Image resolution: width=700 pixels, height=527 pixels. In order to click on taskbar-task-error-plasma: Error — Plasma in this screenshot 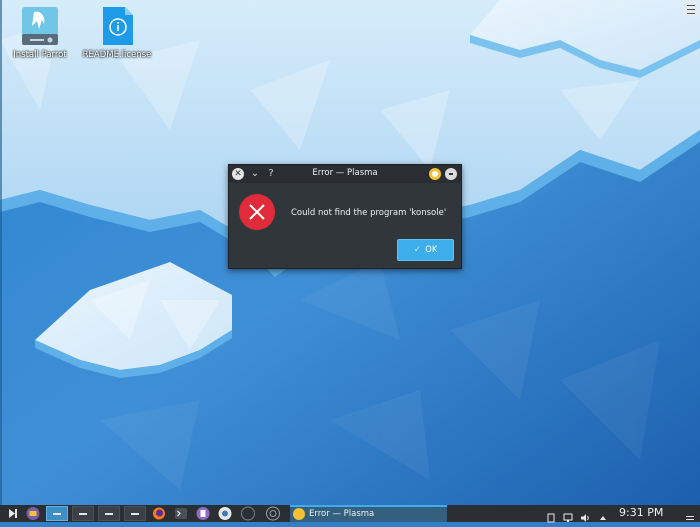, I will do `click(368, 513)`.